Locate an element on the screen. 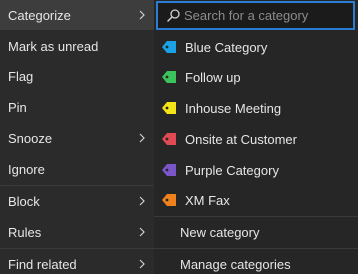 This screenshot has height=274, width=358. menu-item-categorize: Categorize is located at coordinates (77, 15).